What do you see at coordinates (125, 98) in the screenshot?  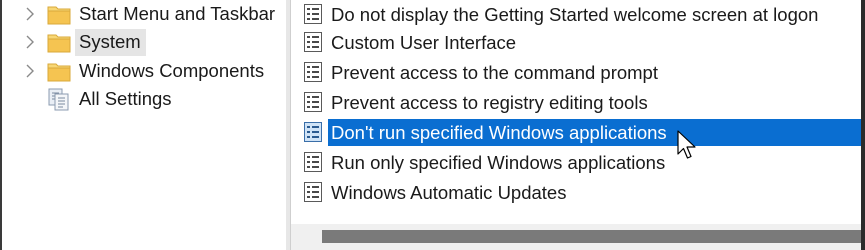 I see `tree-item-label: All Settings` at bounding box center [125, 98].